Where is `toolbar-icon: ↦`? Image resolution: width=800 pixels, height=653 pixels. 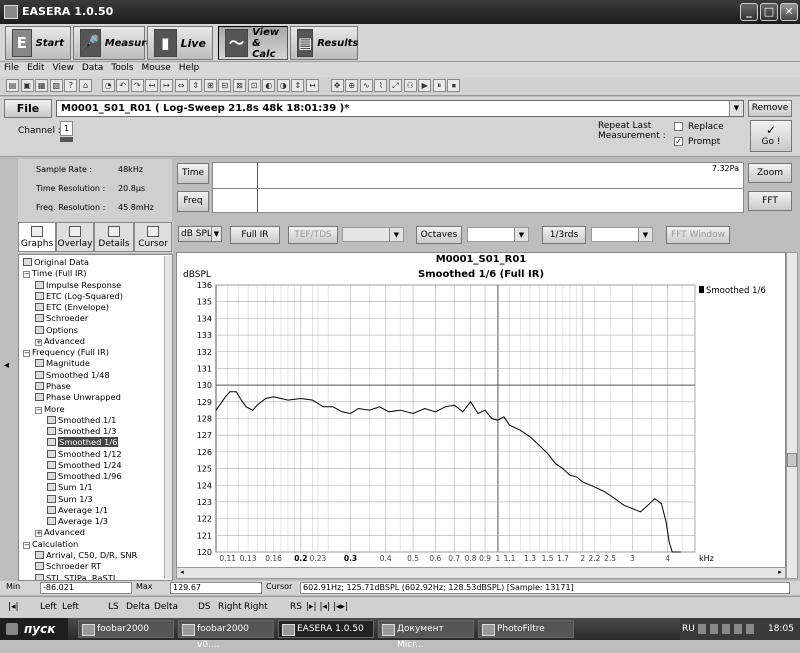 toolbar-icon: ↦ is located at coordinates (166, 85).